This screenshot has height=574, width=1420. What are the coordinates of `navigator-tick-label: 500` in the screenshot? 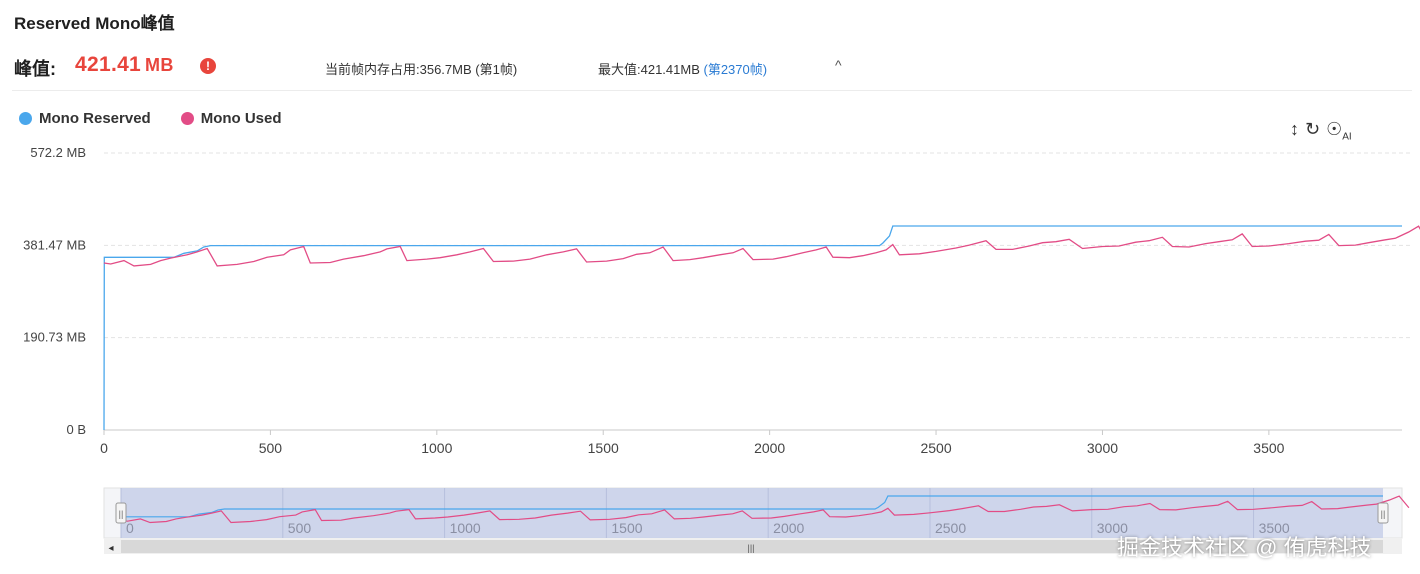 It's located at (300, 528).